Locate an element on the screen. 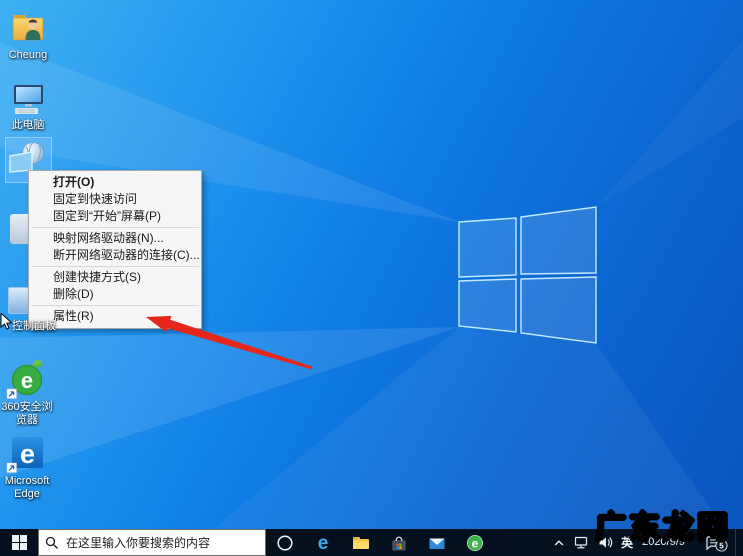 The image size is (743, 556). 360-browser-taskbar-icon: e is located at coordinates (475, 542).